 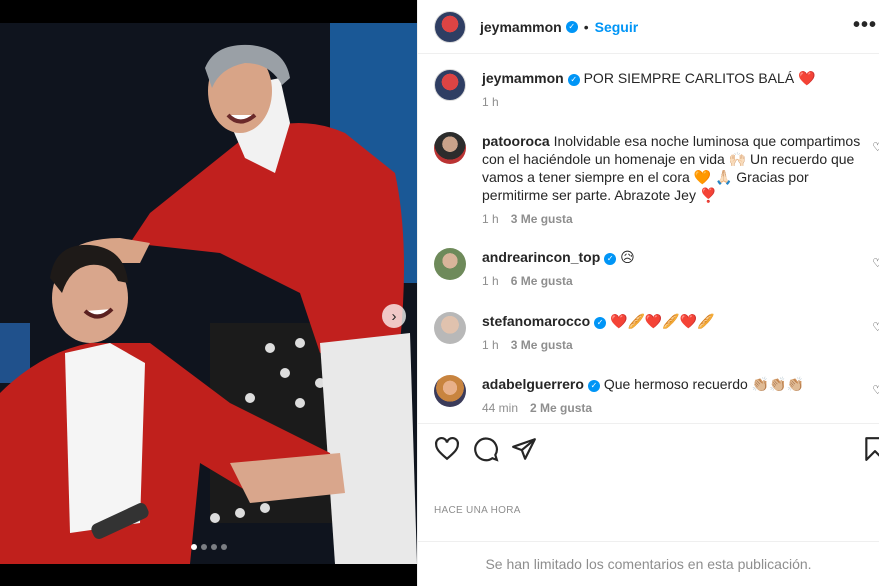 I want to click on author-username: jeymammon, so click(x=521, y=27).